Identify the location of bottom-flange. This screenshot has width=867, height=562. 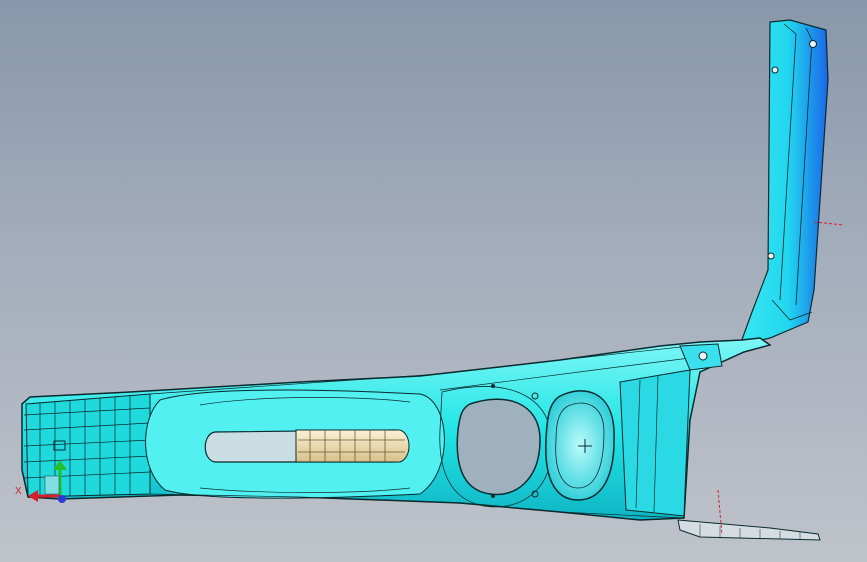
(749, 530).